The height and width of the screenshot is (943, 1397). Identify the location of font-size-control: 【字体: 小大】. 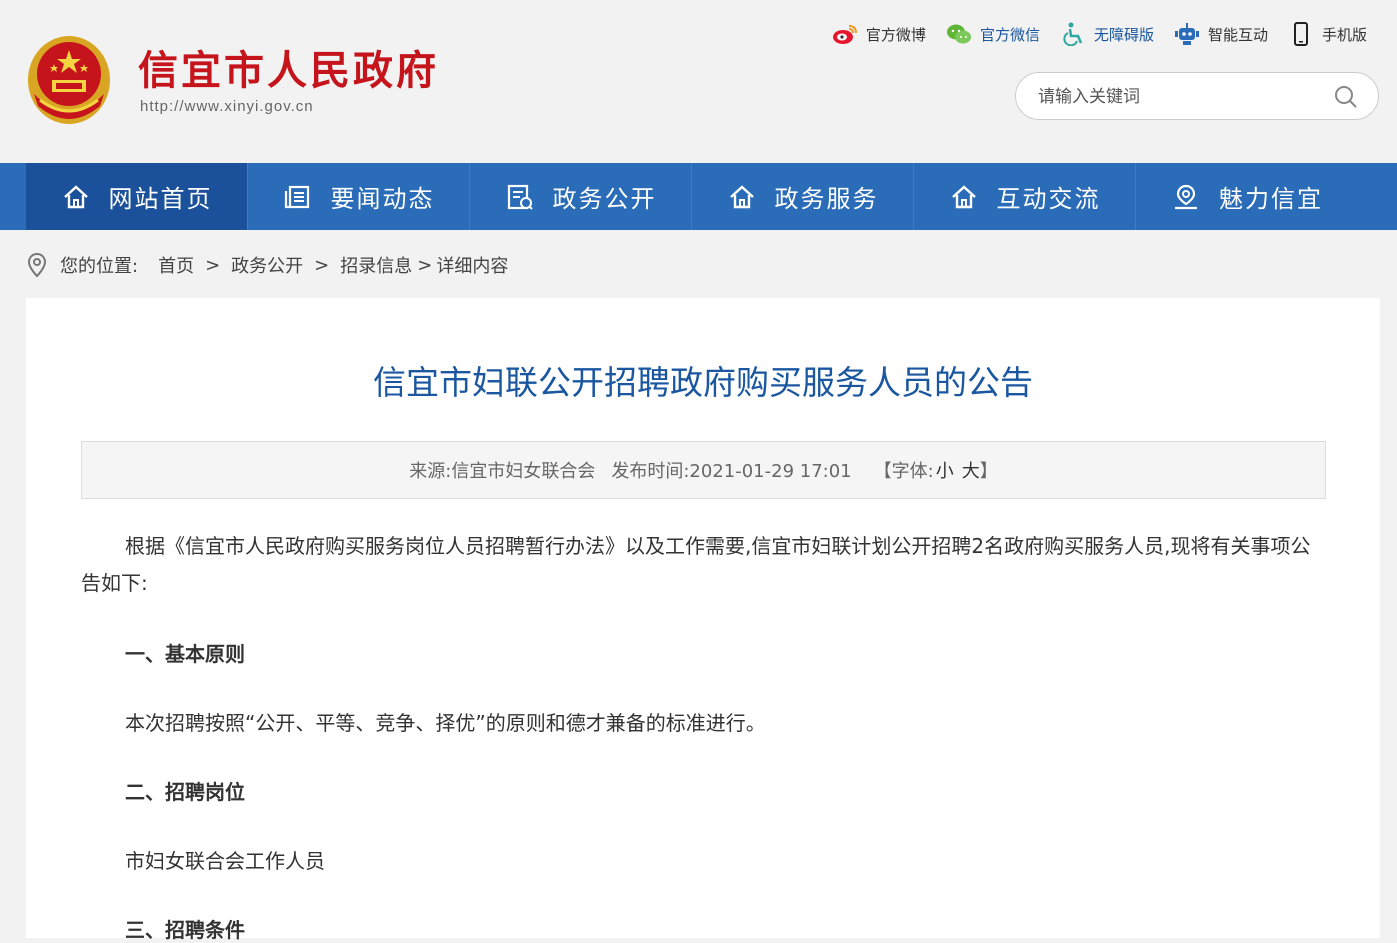
(936, 470).